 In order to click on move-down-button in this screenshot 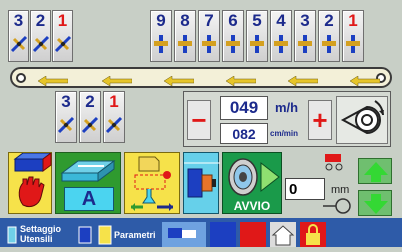, I will do `click(375, 203)`.